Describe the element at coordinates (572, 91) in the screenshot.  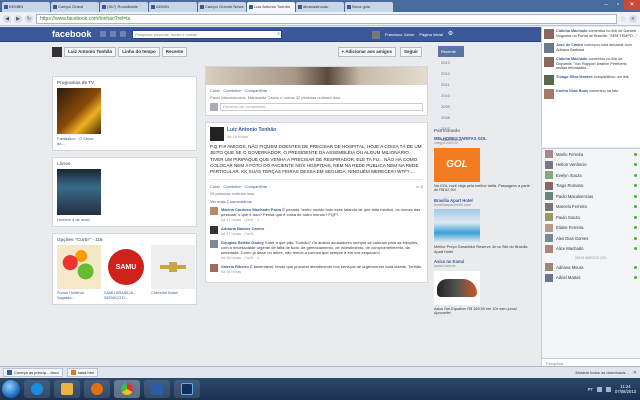
I see `ticker-name: Karina Vilas Boas` at that location.